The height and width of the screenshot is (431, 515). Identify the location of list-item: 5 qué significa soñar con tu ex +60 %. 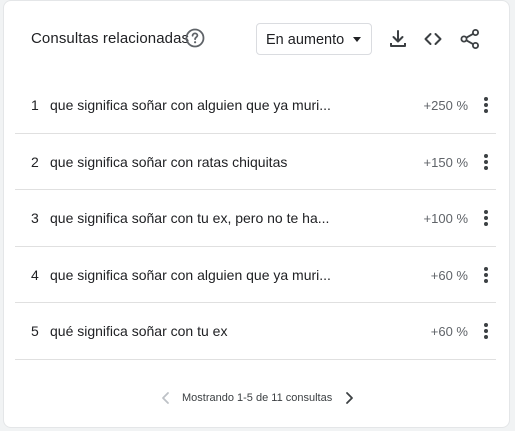
(255, 331).